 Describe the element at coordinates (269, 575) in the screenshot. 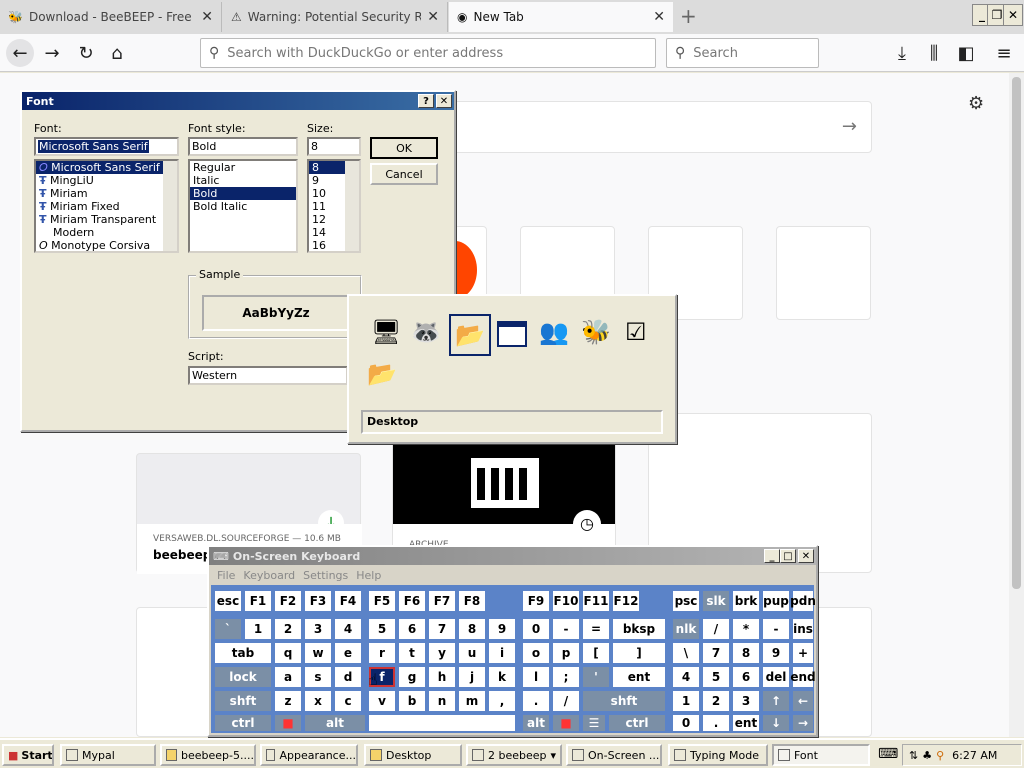

I see `menu-keyboard: Keyboard` at that location.